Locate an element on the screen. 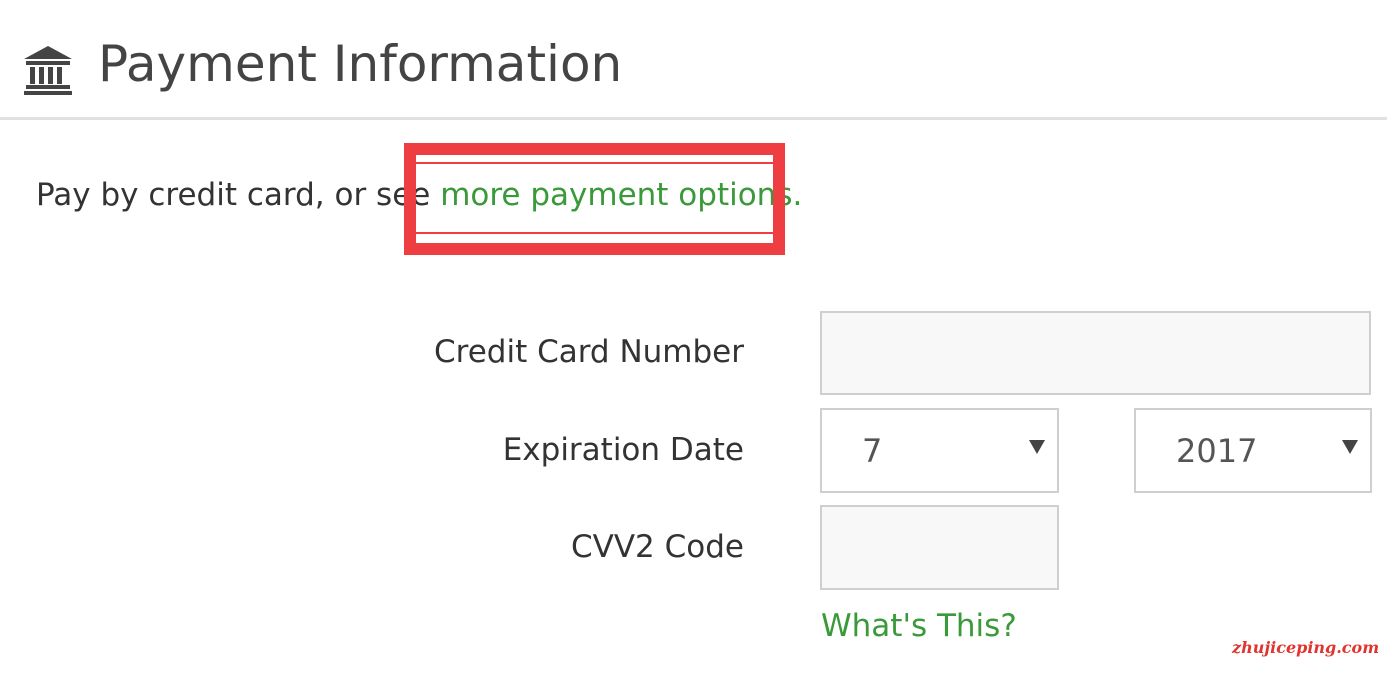  bank-icon is located at coordinates (48, 70).